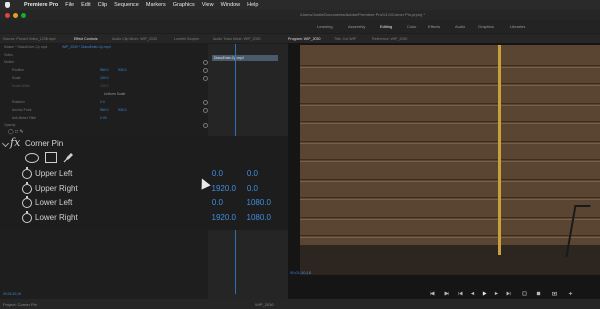  I want to click on lower-left-x: 0.0, so click(203, 202).